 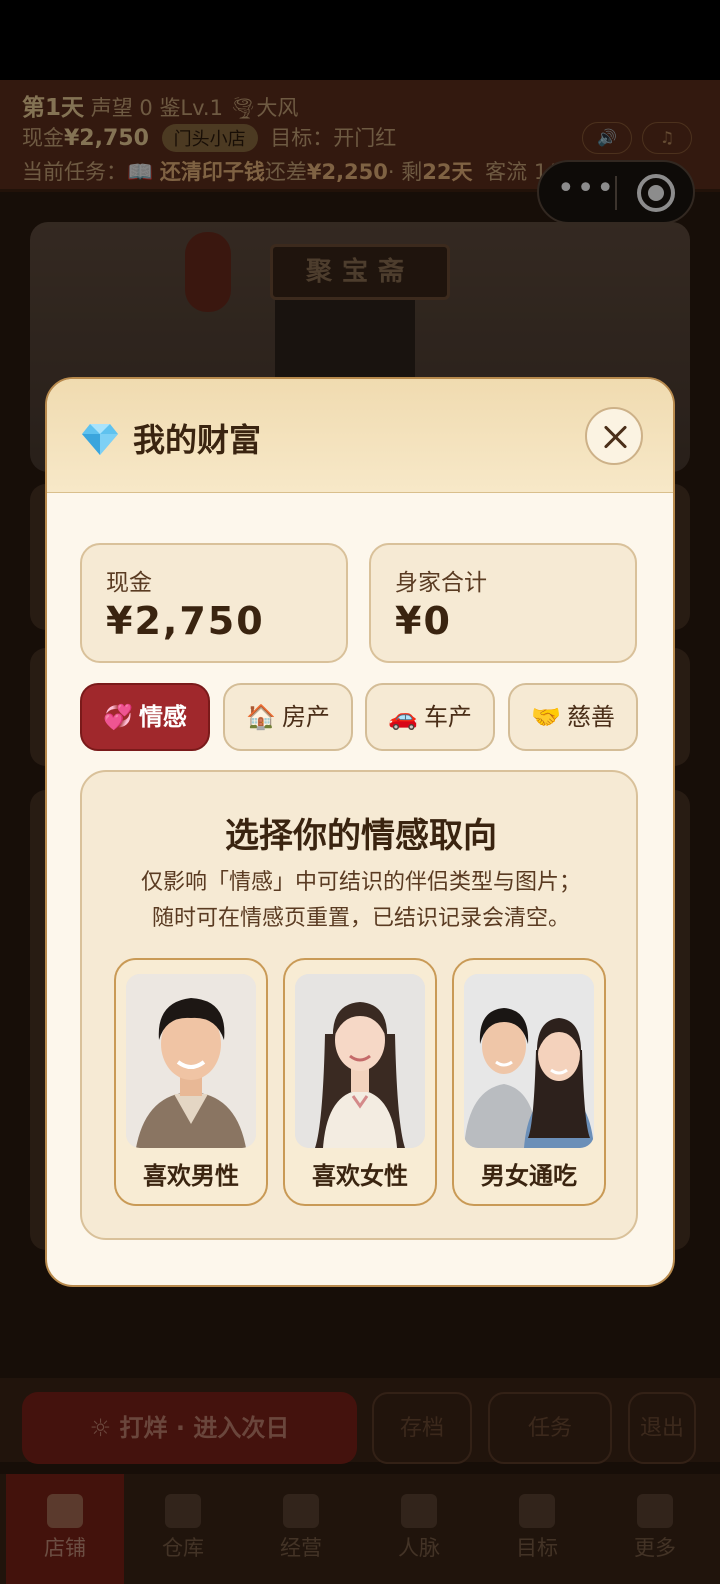 What do you see at coordinates (614, 436) in the screenshot?
I see `close-button` at bounding box center [614, 436].